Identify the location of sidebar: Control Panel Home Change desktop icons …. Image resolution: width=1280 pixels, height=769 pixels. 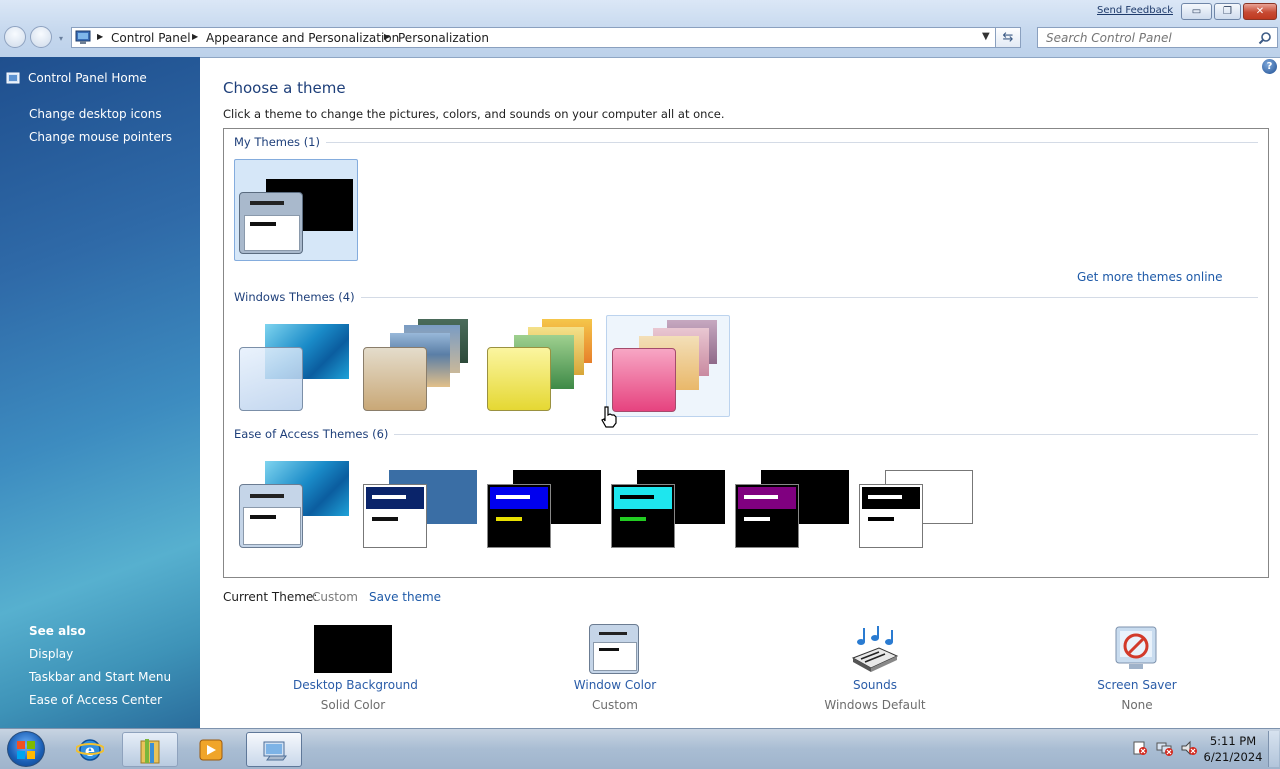
(100, 392).